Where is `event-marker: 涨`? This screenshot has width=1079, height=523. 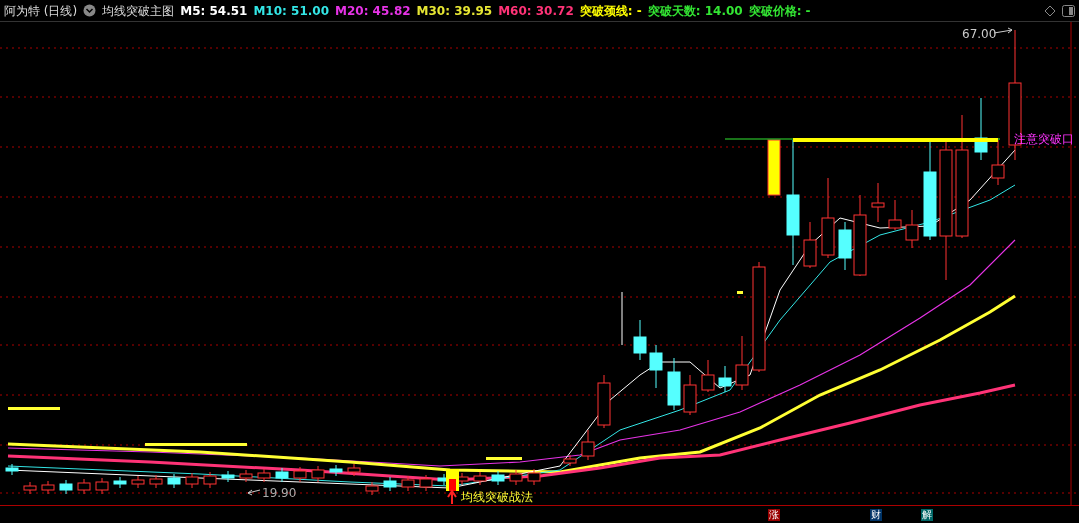 event-marker: 涨 is located at coordinates (774, 515).